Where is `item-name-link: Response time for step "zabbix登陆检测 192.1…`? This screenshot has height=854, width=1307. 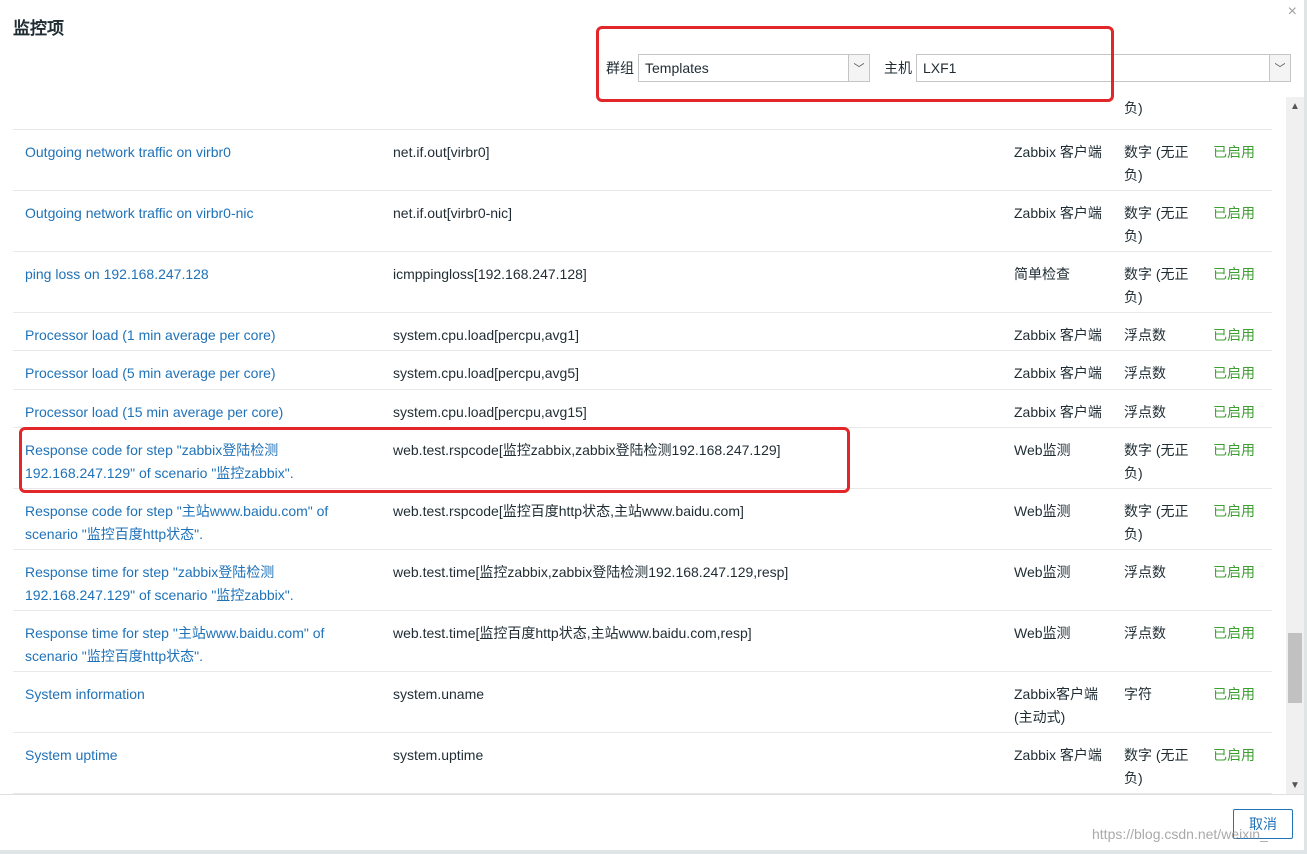 item-name-link: Response time for step "zabbix登陆检测 192.1… is located at coordinates (195, 584).